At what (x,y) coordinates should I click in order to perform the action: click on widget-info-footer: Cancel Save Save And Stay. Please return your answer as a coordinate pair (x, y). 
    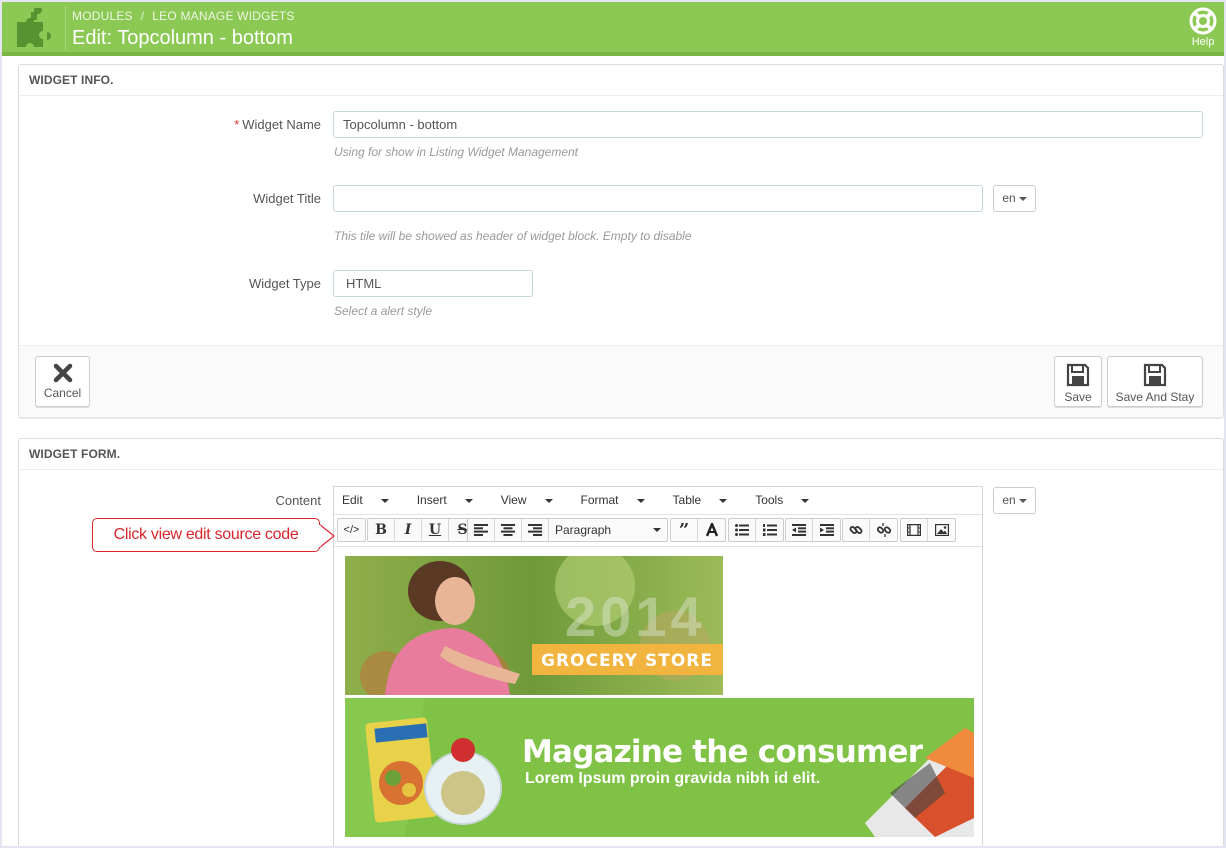
    Looking at the image, I should click on (621, 381).